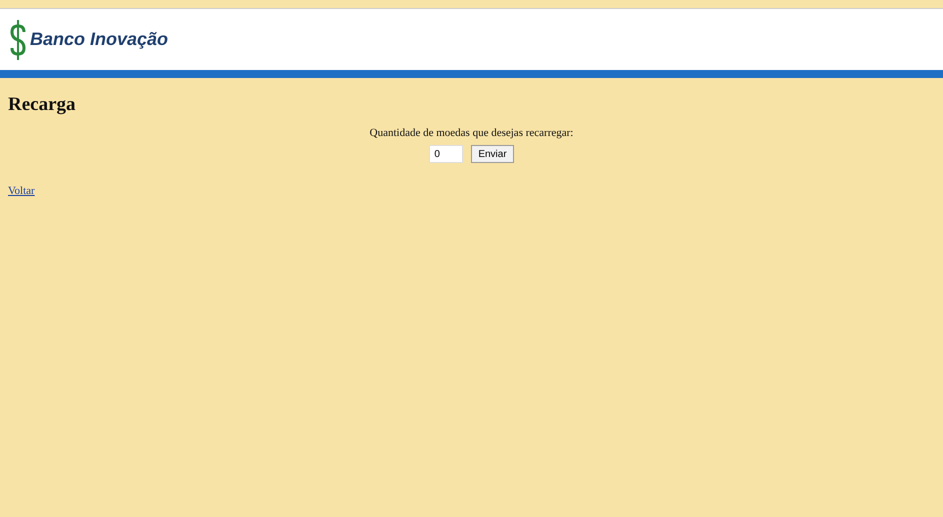 The height and width of the screenshot is (517, 943). I want to click on amount-input: 0, so click(446, 154).